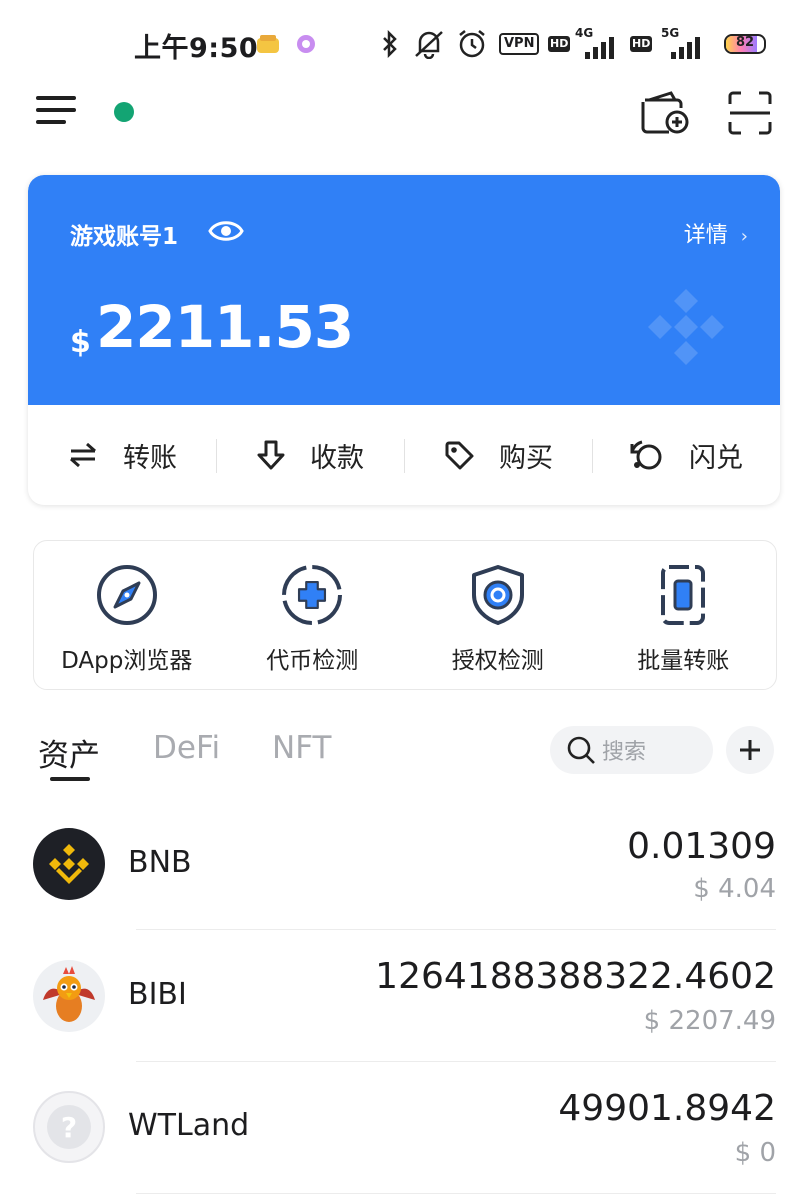 This screenshot has width=809, height=1200. I want to click on binance-watermark-icon, so click(686, 329).